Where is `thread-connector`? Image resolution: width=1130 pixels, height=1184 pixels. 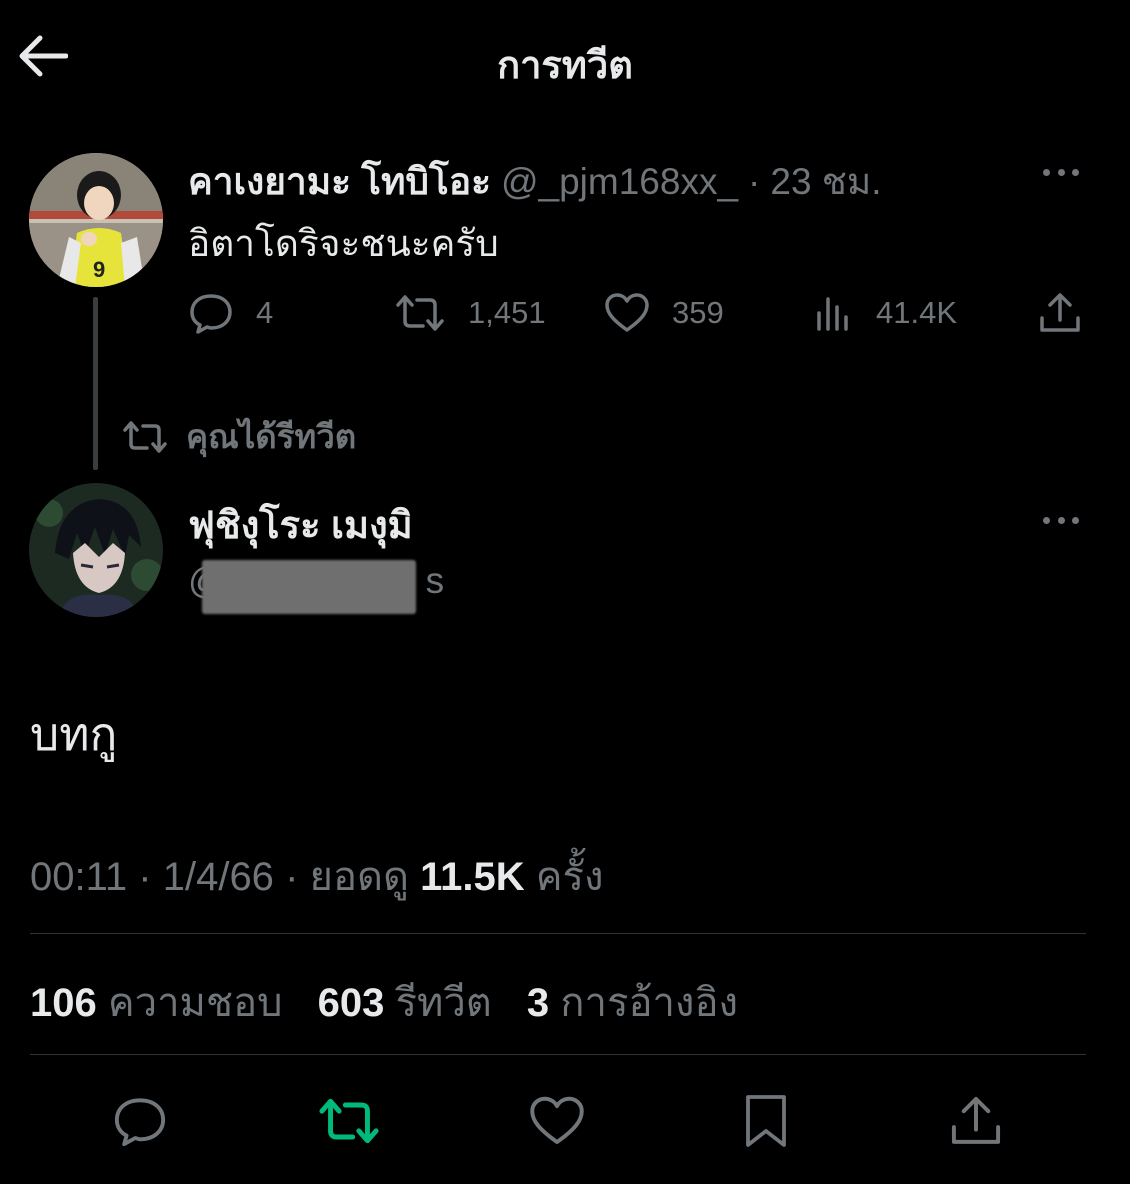
thread-connector is located at coordinates (95, 383).